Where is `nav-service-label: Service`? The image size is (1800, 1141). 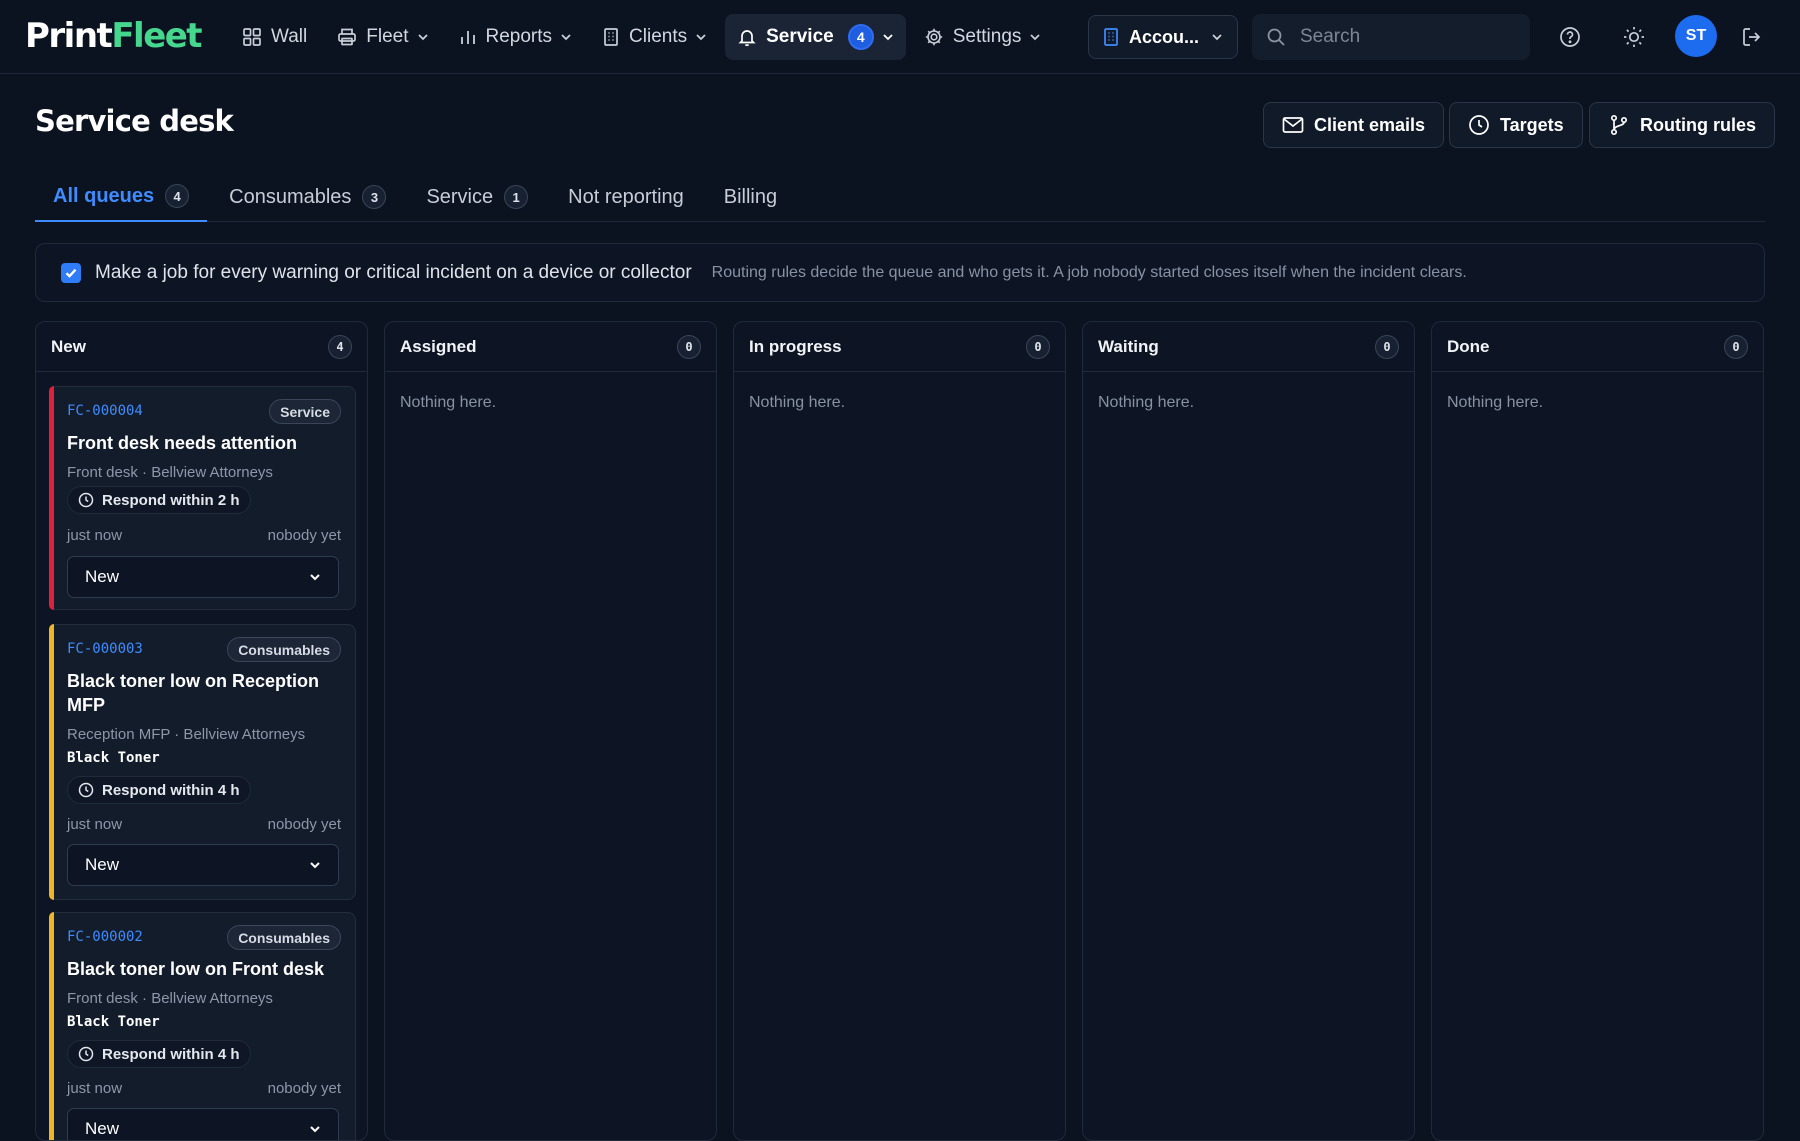
nav-service-label: Service is located at coordinates (800, 36).